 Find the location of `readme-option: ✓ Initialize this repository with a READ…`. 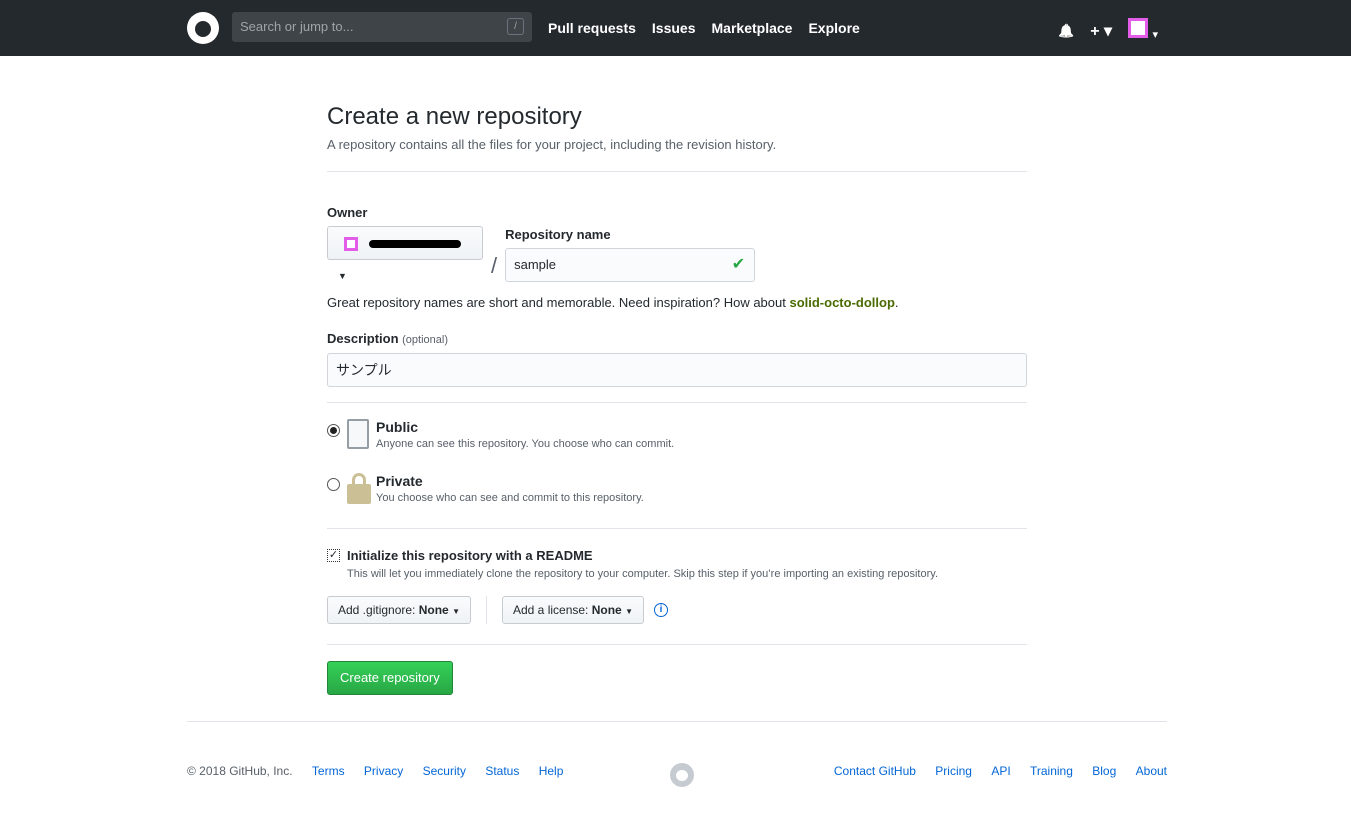

readme-option: ✓ Initialize this repository with a READ… is located at coordinates (677, 564).